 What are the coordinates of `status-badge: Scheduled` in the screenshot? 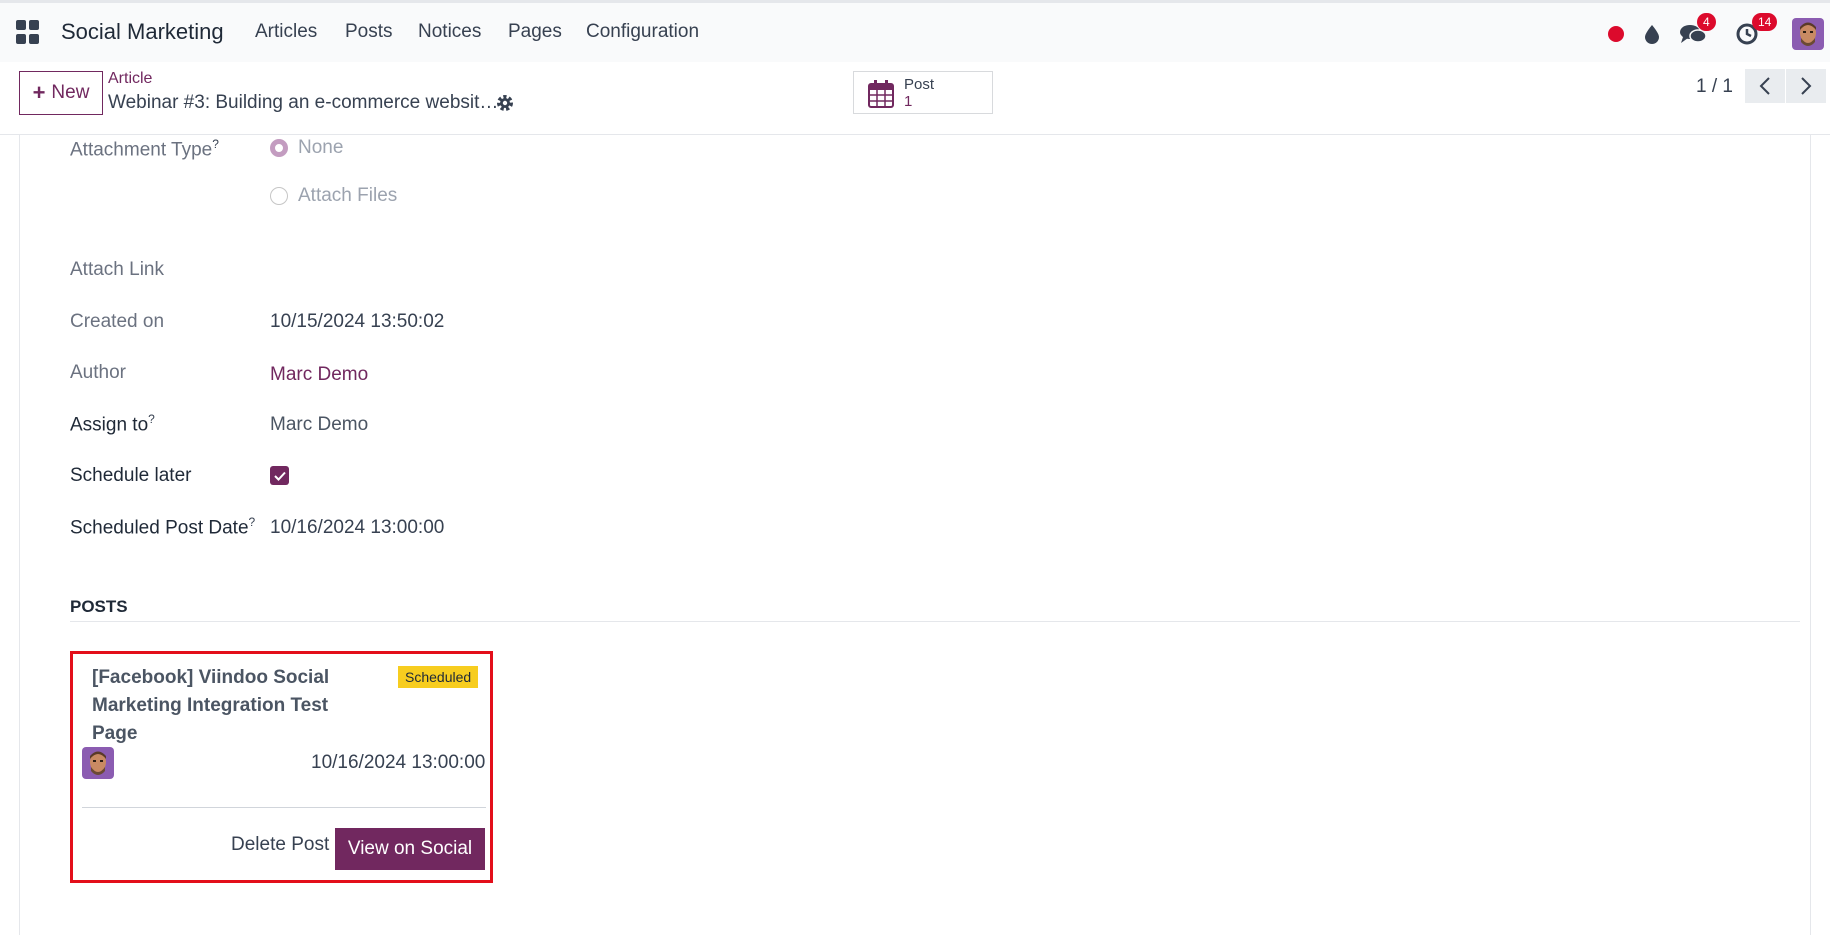 It's located at (438, 677).